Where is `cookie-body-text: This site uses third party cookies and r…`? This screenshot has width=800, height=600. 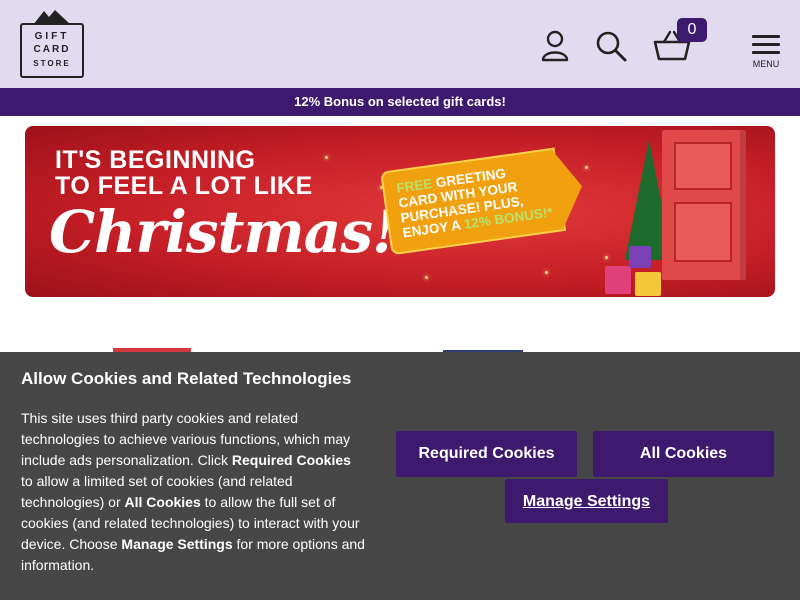 cookie-body-text: This site uses third party cookies and r… is located at coordinates (193, 492).